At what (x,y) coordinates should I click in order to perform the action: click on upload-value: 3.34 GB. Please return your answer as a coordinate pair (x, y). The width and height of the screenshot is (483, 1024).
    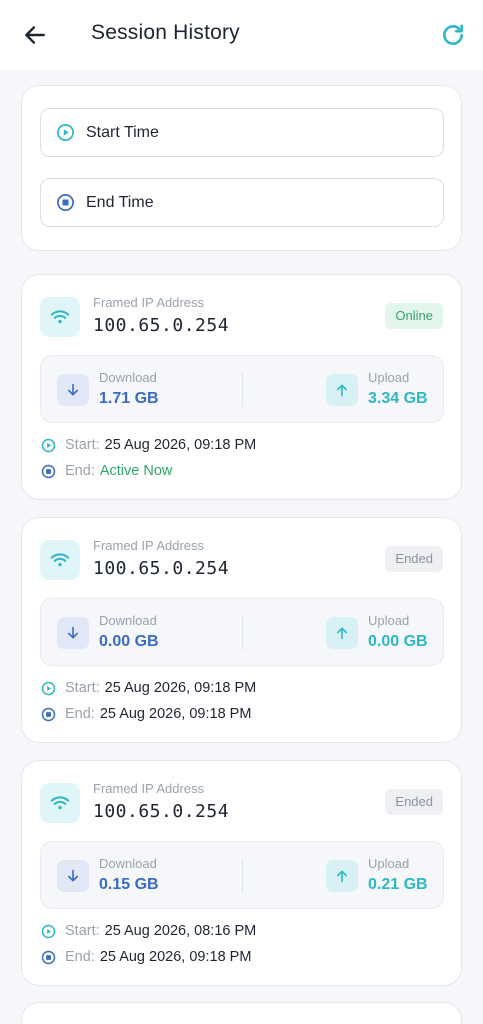
    Looking at the image, I should click on (398, 398).